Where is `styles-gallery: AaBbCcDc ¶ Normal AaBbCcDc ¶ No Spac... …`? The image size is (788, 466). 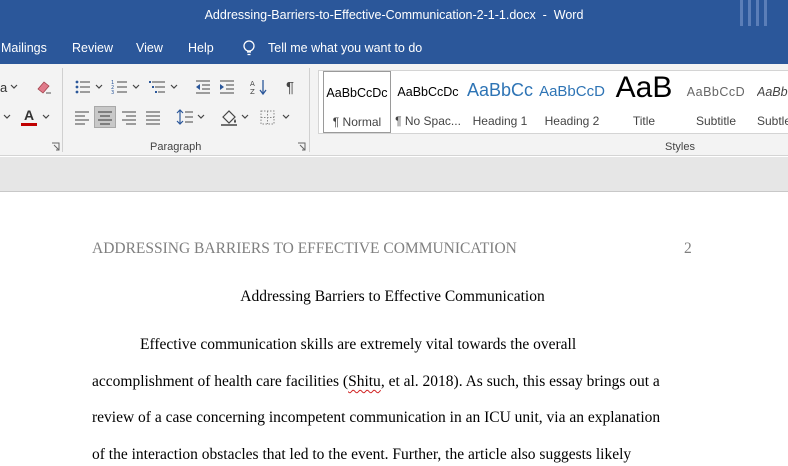
styles-gallery: AaBbCcDc ¶ Normal AaBbCcDc ¶ No Spac... … is located at coordinates (553, 102).